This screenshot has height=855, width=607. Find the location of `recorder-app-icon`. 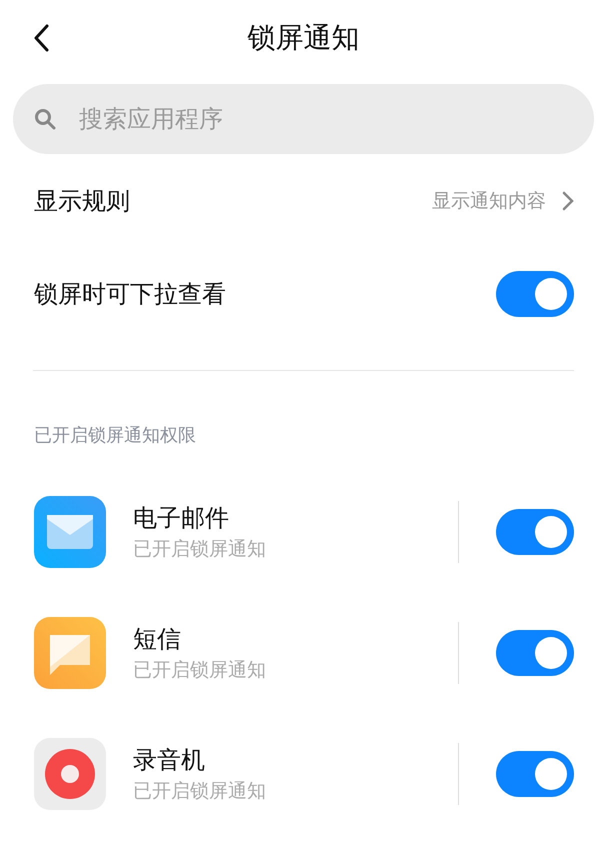

recorder-app-icon is located at coordinates (70, 774).